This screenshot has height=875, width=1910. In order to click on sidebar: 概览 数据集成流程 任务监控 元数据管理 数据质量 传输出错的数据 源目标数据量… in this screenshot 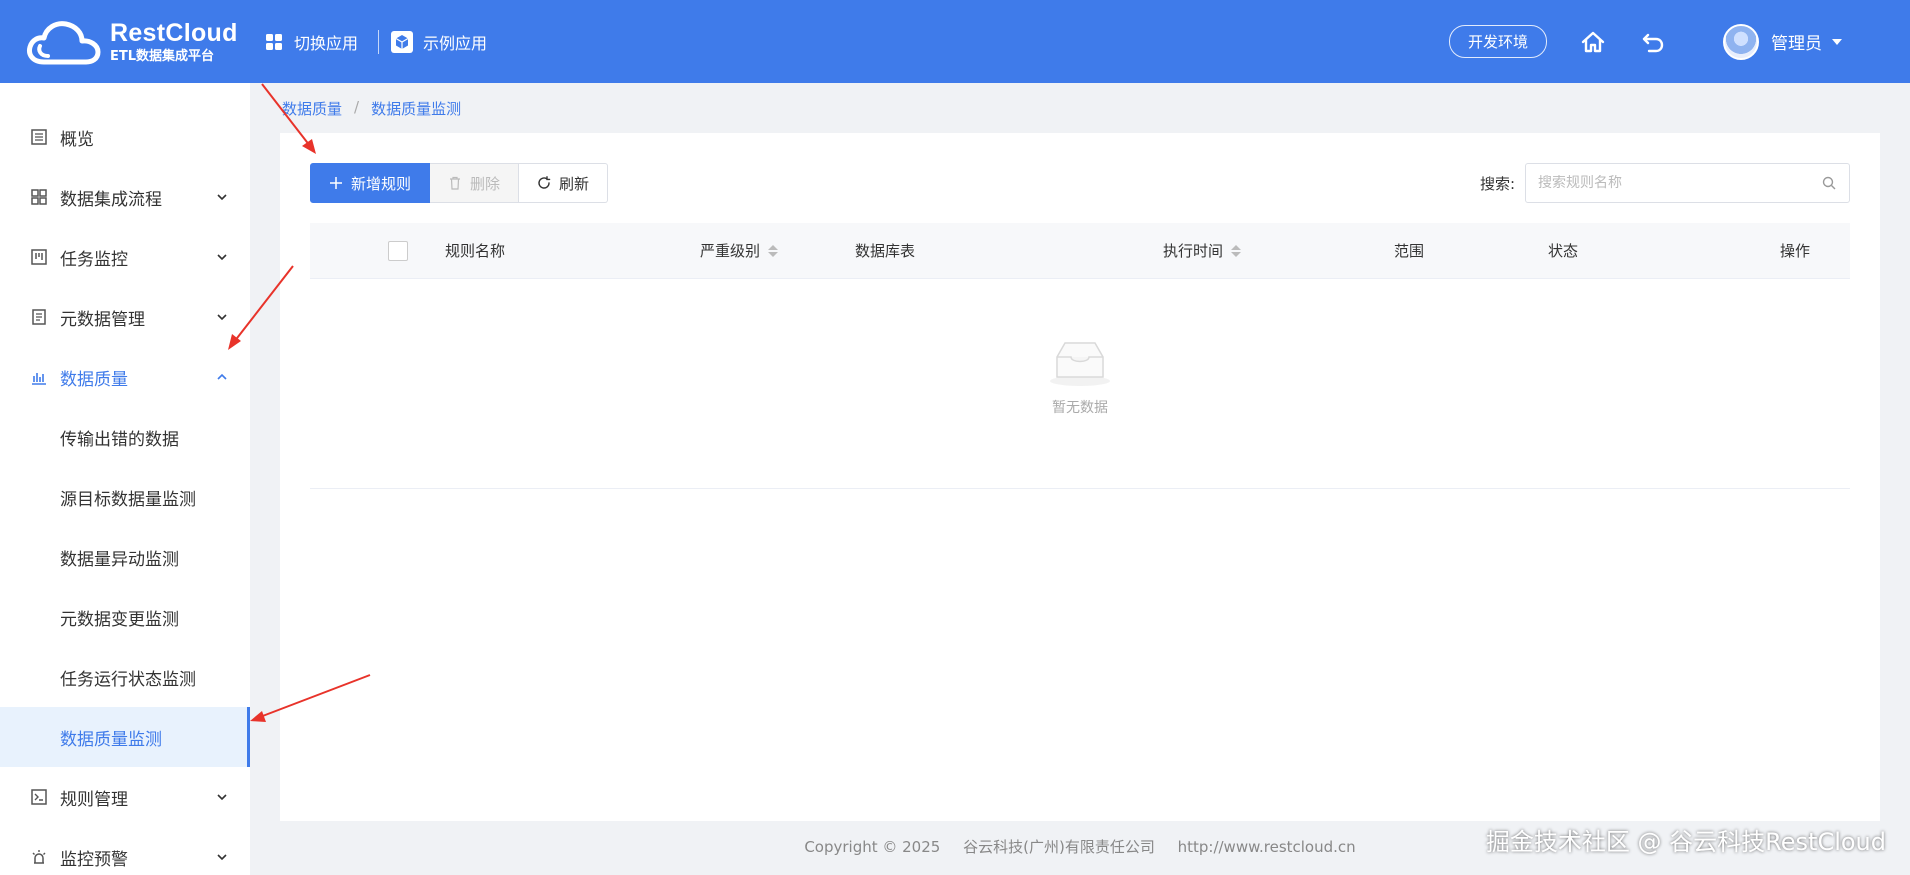, I will do `click(125, 479)`.